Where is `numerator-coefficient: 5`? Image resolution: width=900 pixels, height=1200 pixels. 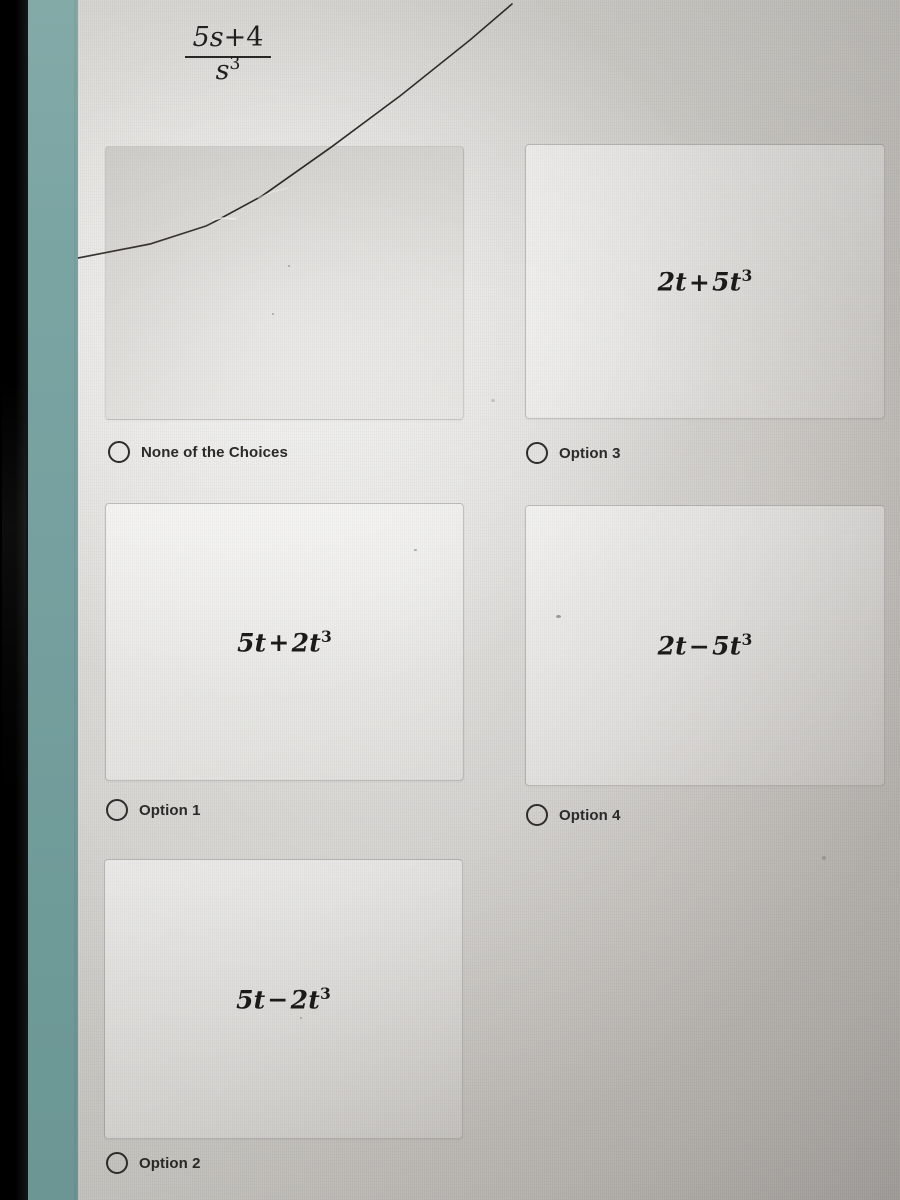
numerator-coefficient: 5 is located at coordinates (201, 37).